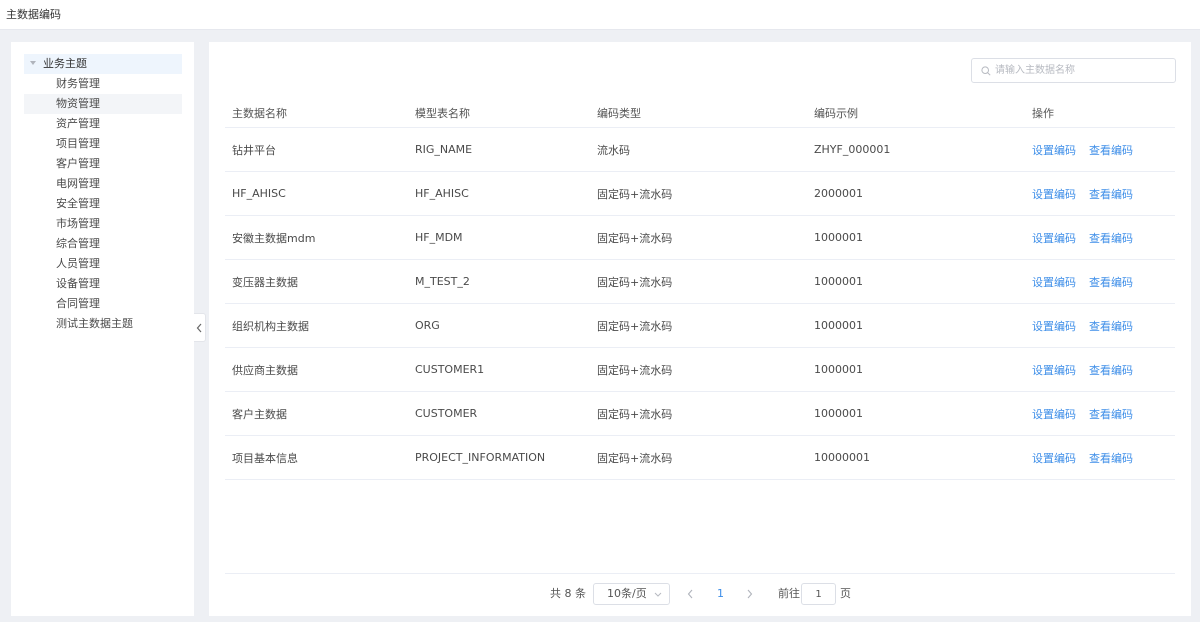  Describe the element at coordinates (690, 594) in the screenshot. I see `prev-page-icon` at that location.